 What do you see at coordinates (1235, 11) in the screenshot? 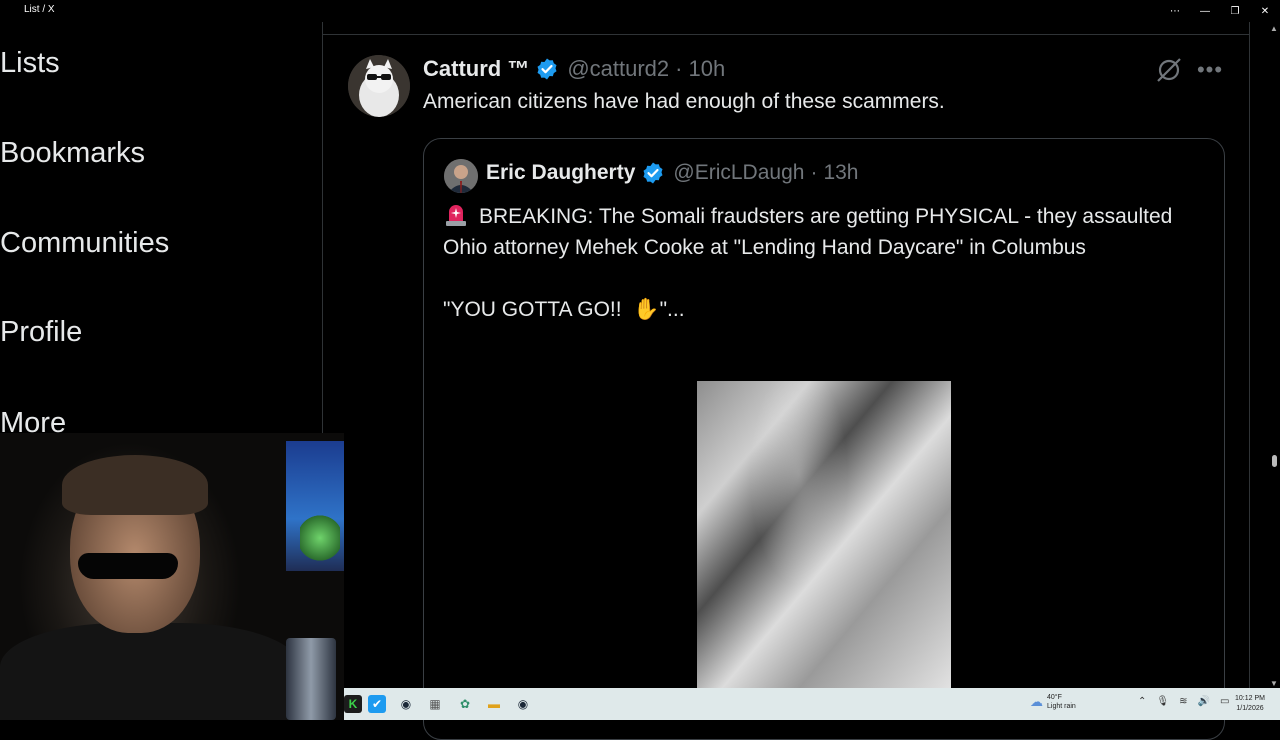
I see `restore-icon: ❐` at bounding box center [1235, 11].